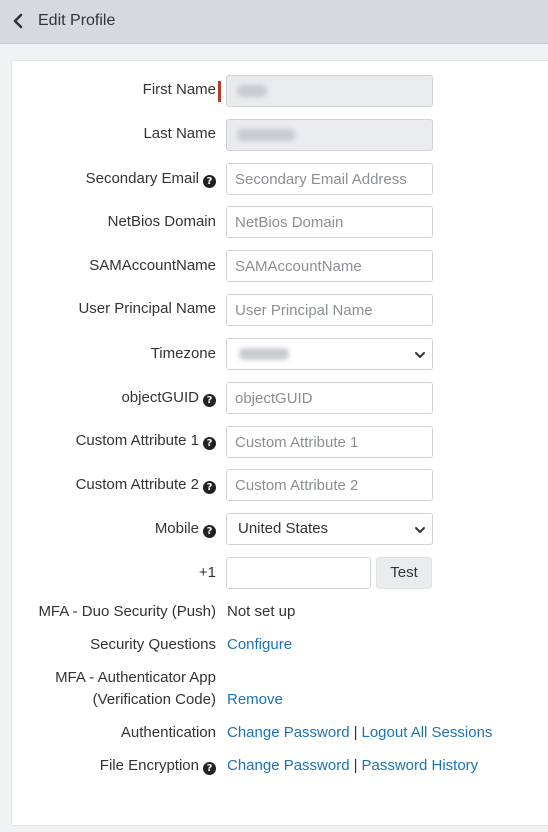  Describe the element at coordinates (152, 265) in the screenshot. I see `samaccountname-label: SAMAccountName` at that location.